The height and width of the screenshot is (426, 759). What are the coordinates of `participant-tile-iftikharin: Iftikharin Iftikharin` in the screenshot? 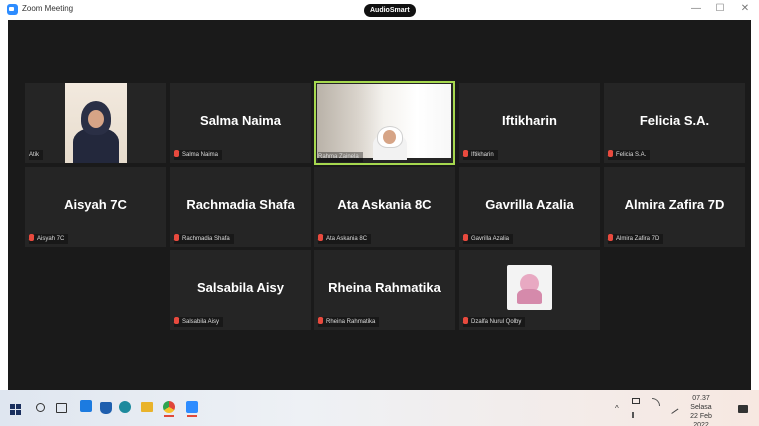 It's located at (529, 123).